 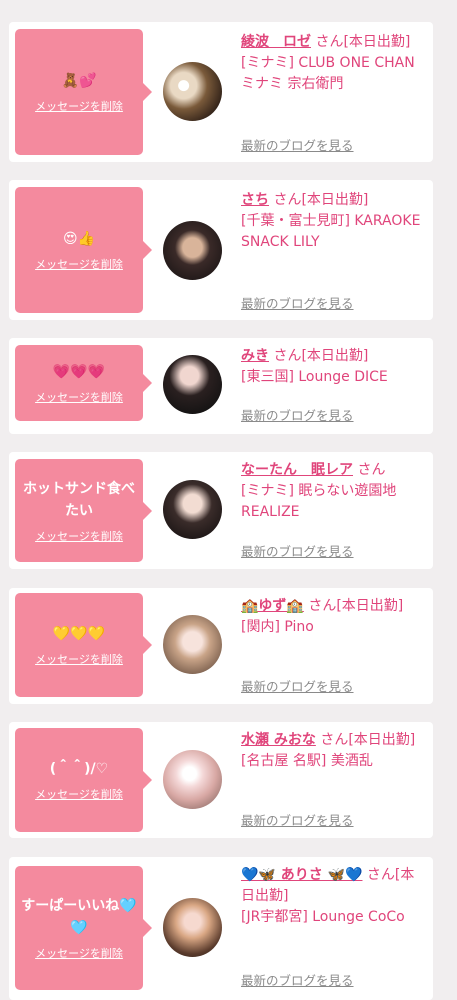 I want to click on message-text: ホットサンド食べたい, so click(x=79, y=499).